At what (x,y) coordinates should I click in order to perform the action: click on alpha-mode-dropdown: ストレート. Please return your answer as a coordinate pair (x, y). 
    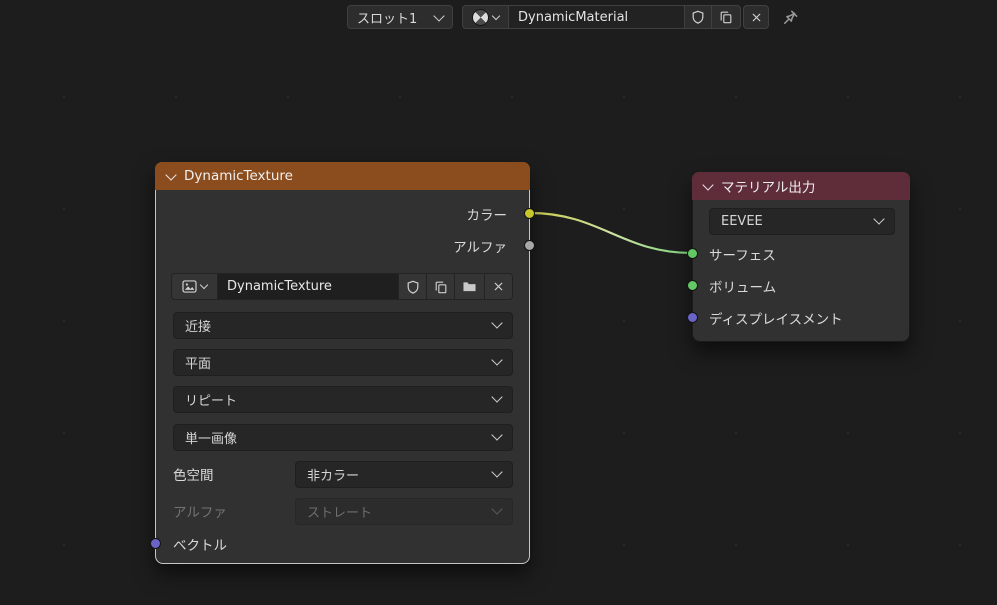
    Looking at the image, I should click on (404, 511).